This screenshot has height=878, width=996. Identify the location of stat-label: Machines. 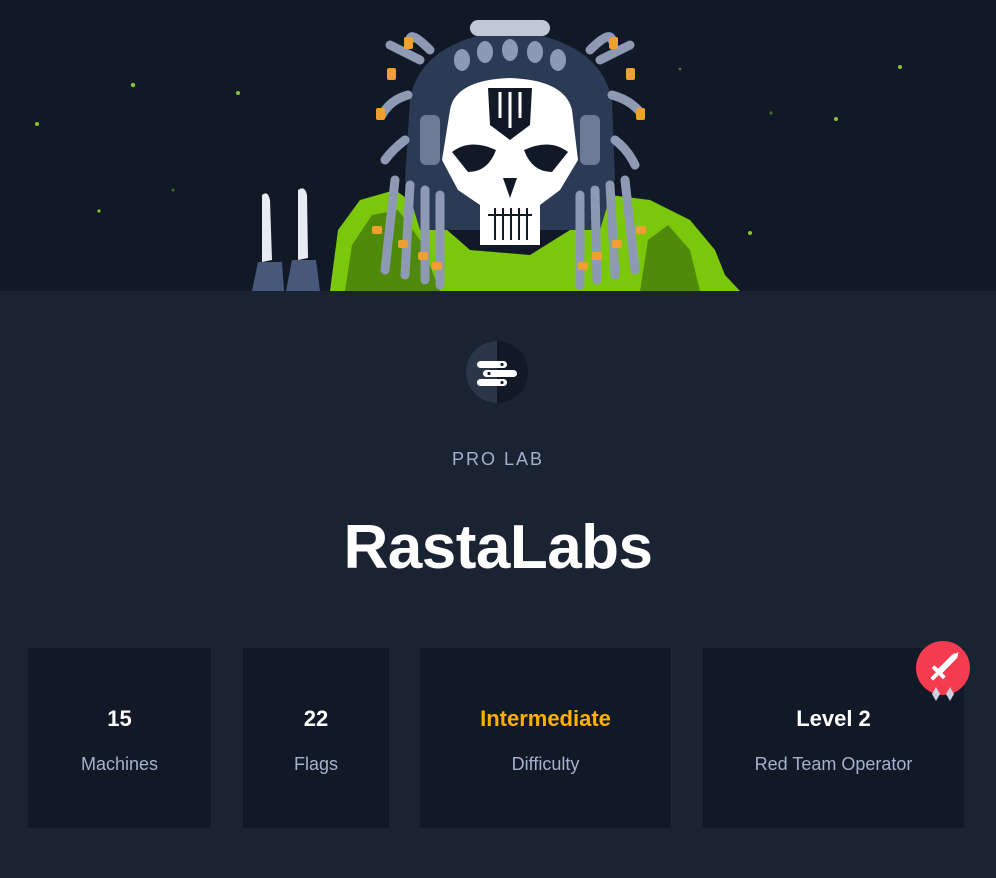
(119, 764).